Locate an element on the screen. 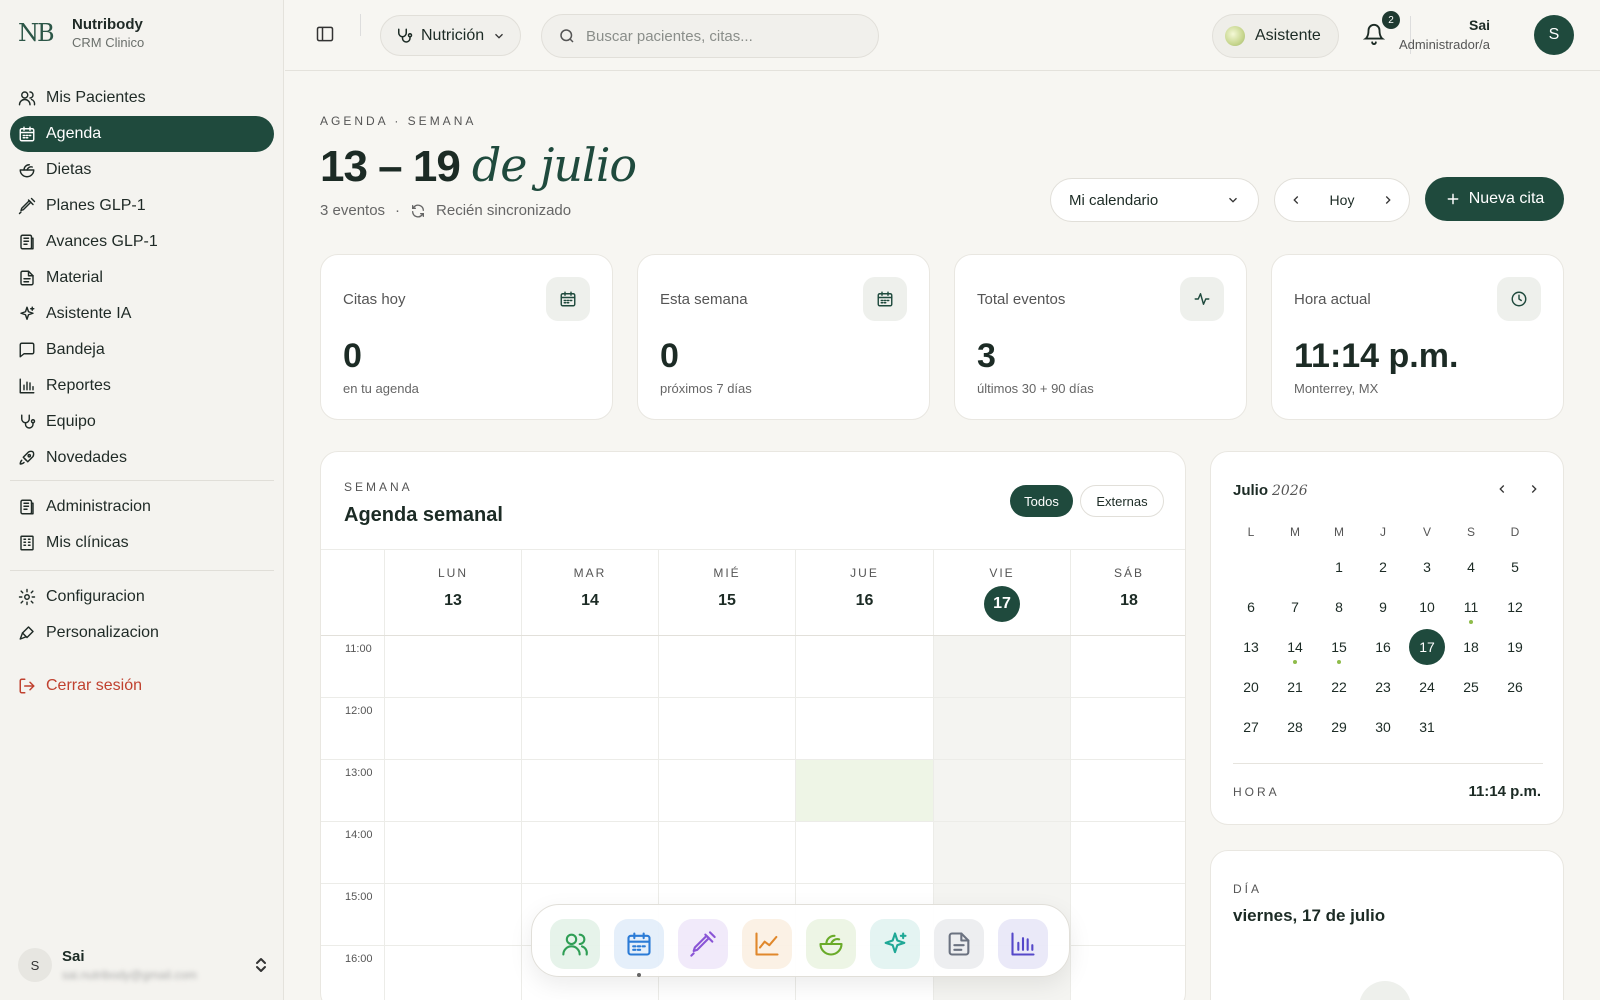 The height and width of the screenshot is (1000, 1600). sidebar-item-avances-glp-1: Avances GLP-1 is located at coordinates (142, 242).